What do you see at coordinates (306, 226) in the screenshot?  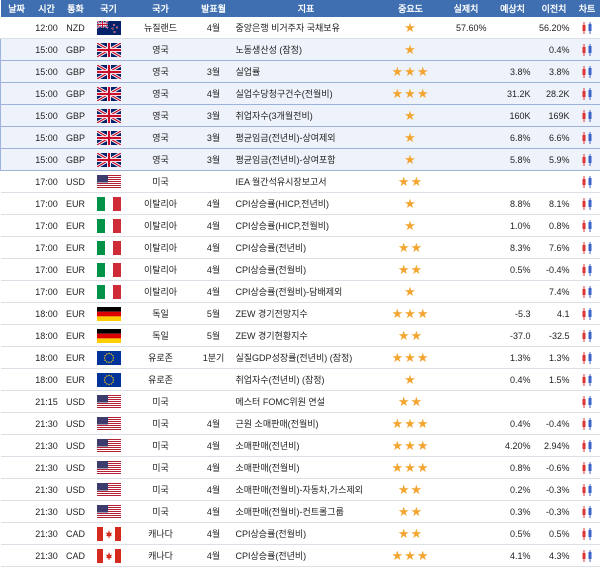 I see `indicator-cell: CPI상승률(HICP,전월비)` at bounding box center [306, 226].